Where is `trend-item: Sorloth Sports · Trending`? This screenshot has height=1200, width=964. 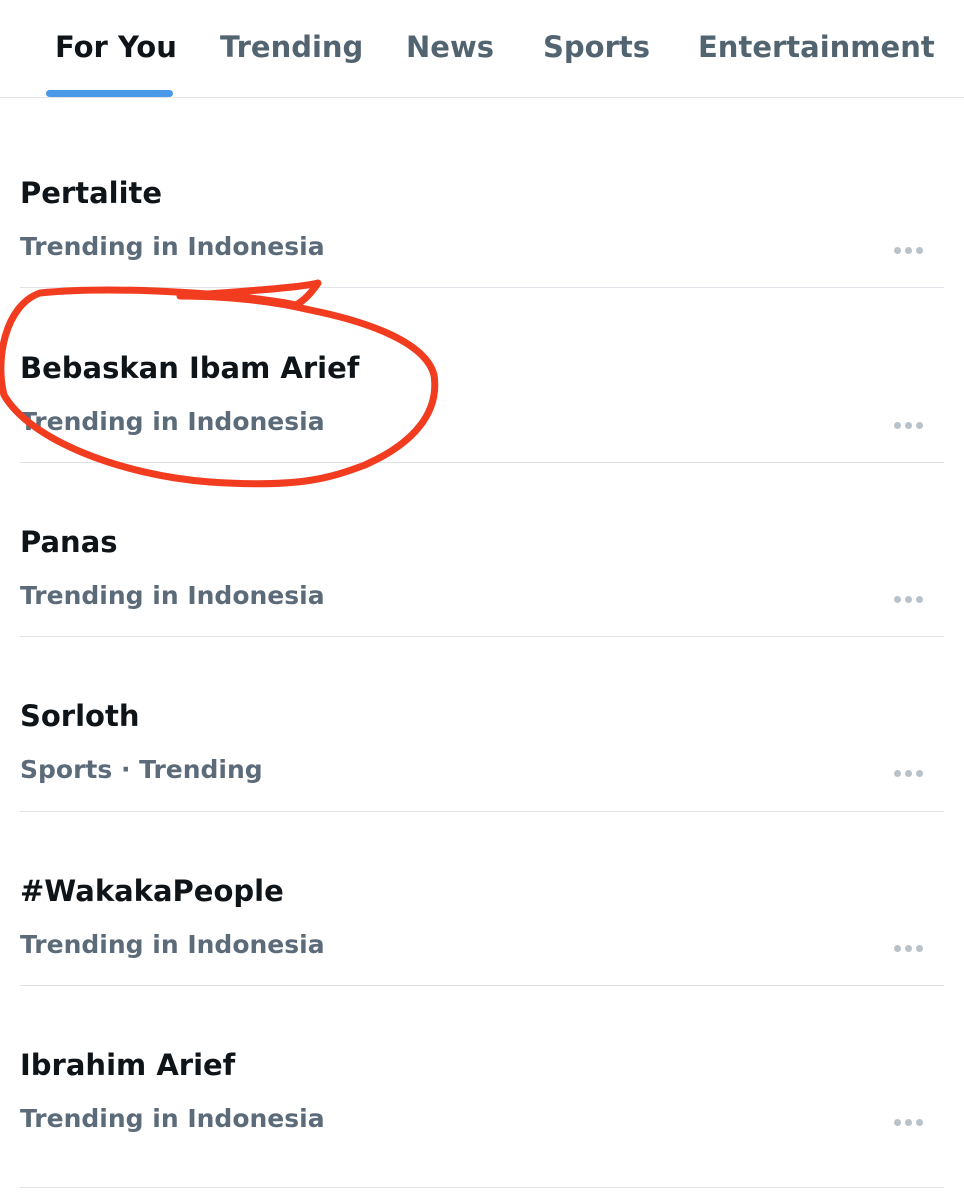 trend-item: Sorloth Sports · Trending is located at coordinates (482, 729).